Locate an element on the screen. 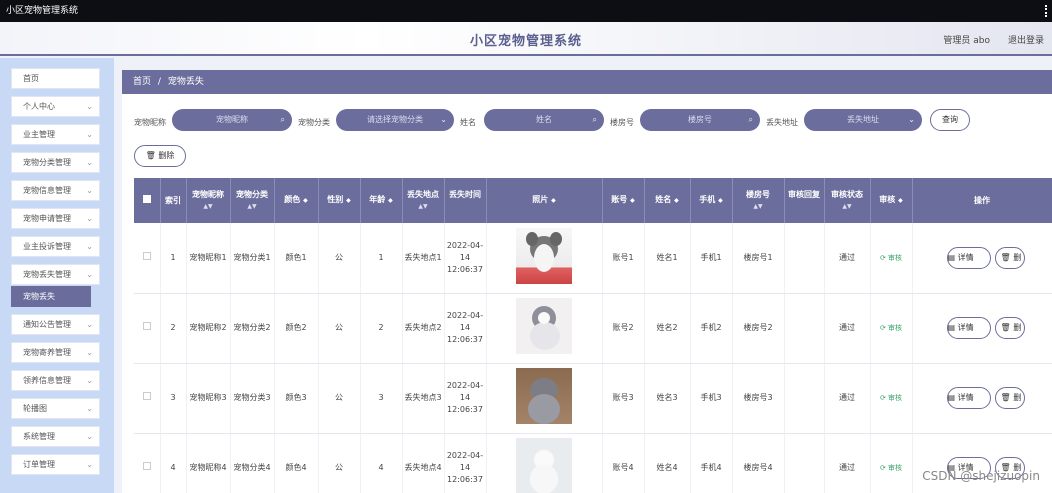 Image resolution: width=1052 pixels, height=493 pixels. app-header: 小区宠物管理系统 管理员 abo 退出登录 is located at coordinates (526, 39).